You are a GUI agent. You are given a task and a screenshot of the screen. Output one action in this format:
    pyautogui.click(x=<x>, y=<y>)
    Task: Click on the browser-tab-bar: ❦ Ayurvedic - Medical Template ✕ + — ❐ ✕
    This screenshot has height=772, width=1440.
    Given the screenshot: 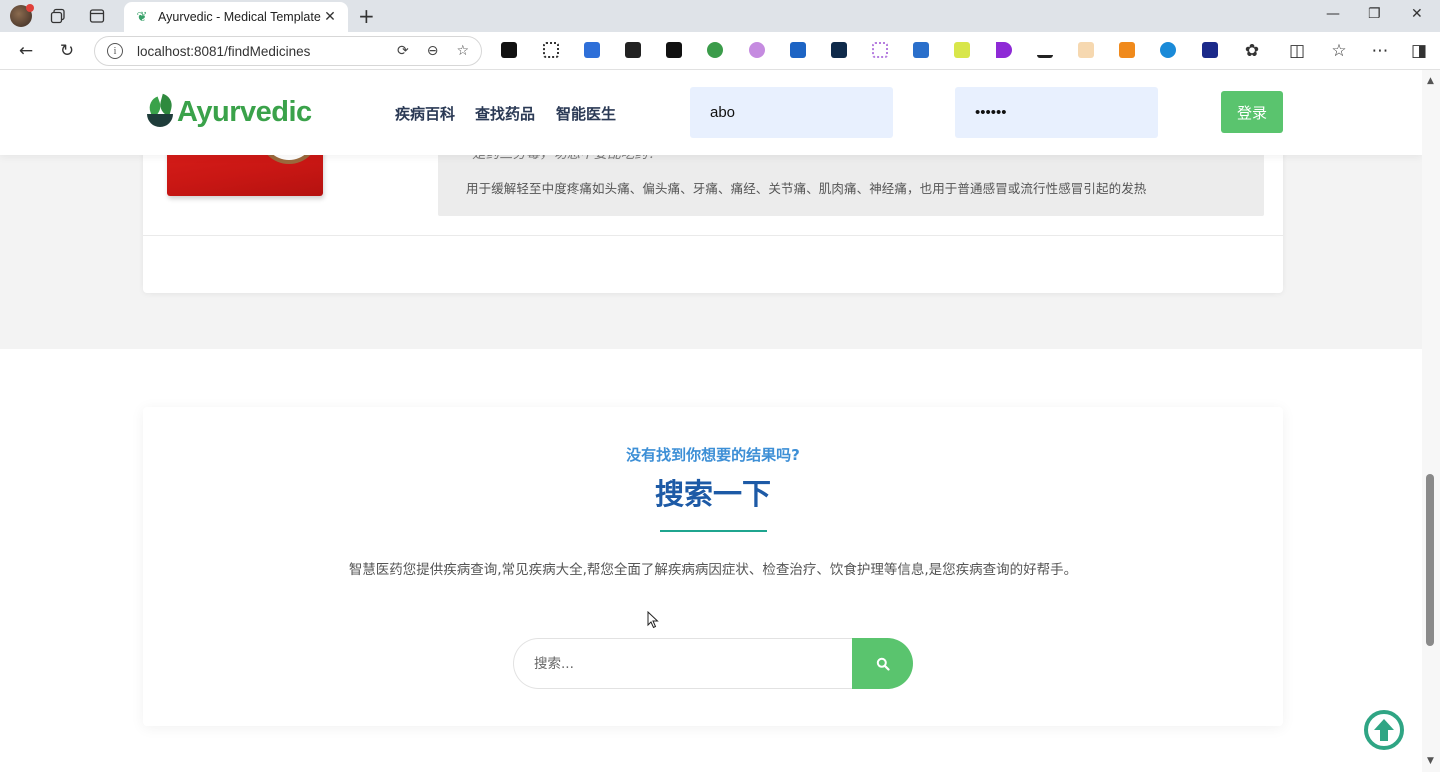 What is the action you would take?
    pyautogui.click(x=720, y=16)
    